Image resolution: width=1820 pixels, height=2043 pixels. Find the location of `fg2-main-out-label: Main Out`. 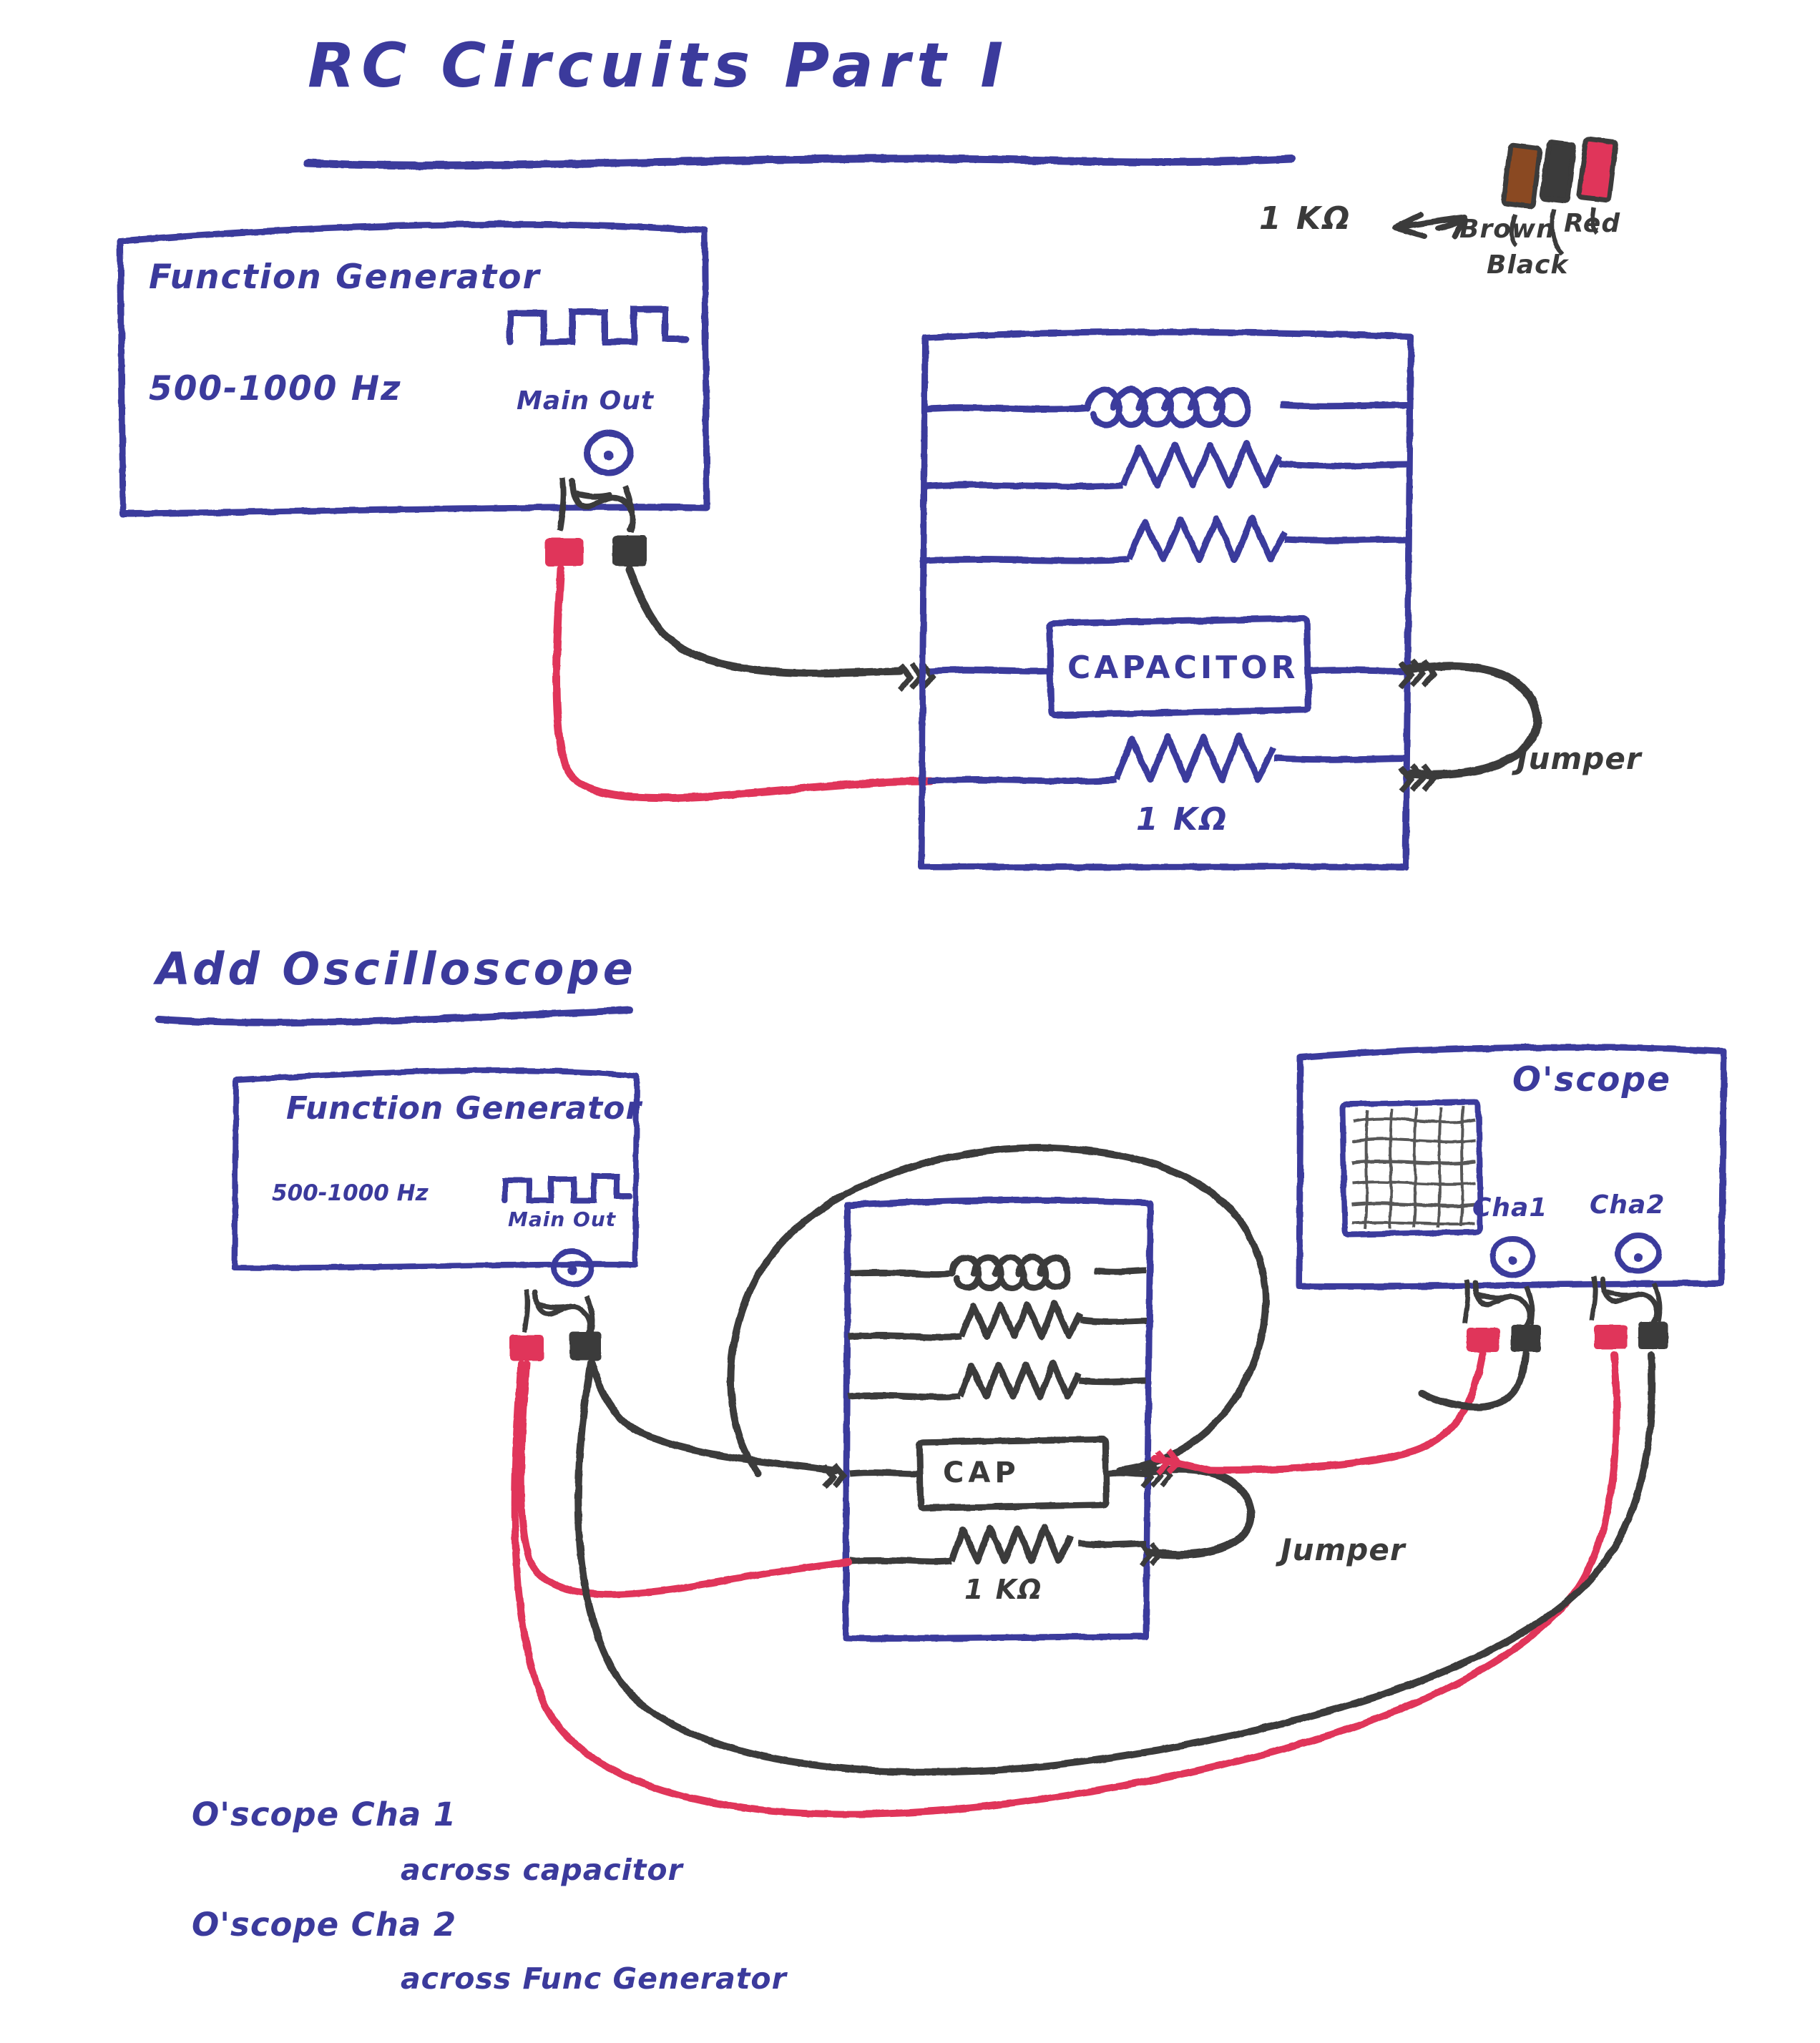

fg2-main-out-label: Main Out is located at coordinates (562, 1219).